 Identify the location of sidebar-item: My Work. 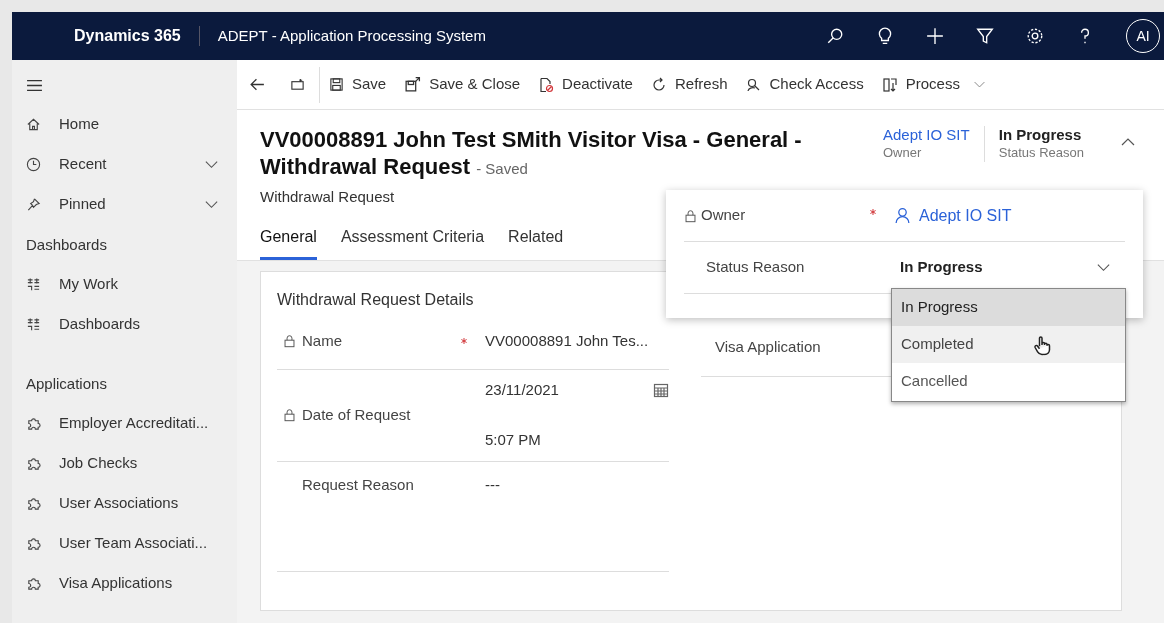
(124, 284).